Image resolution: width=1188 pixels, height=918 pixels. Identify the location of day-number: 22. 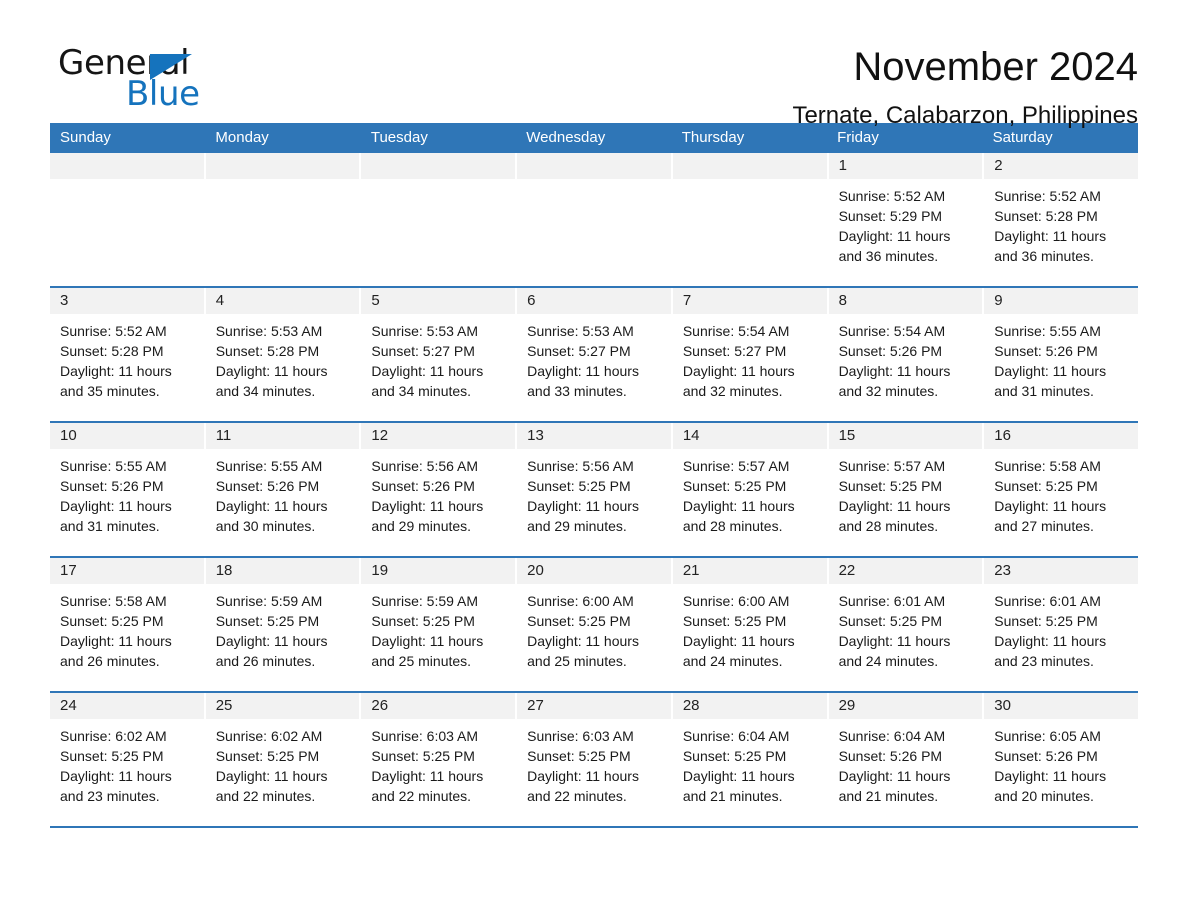
(905, 571).